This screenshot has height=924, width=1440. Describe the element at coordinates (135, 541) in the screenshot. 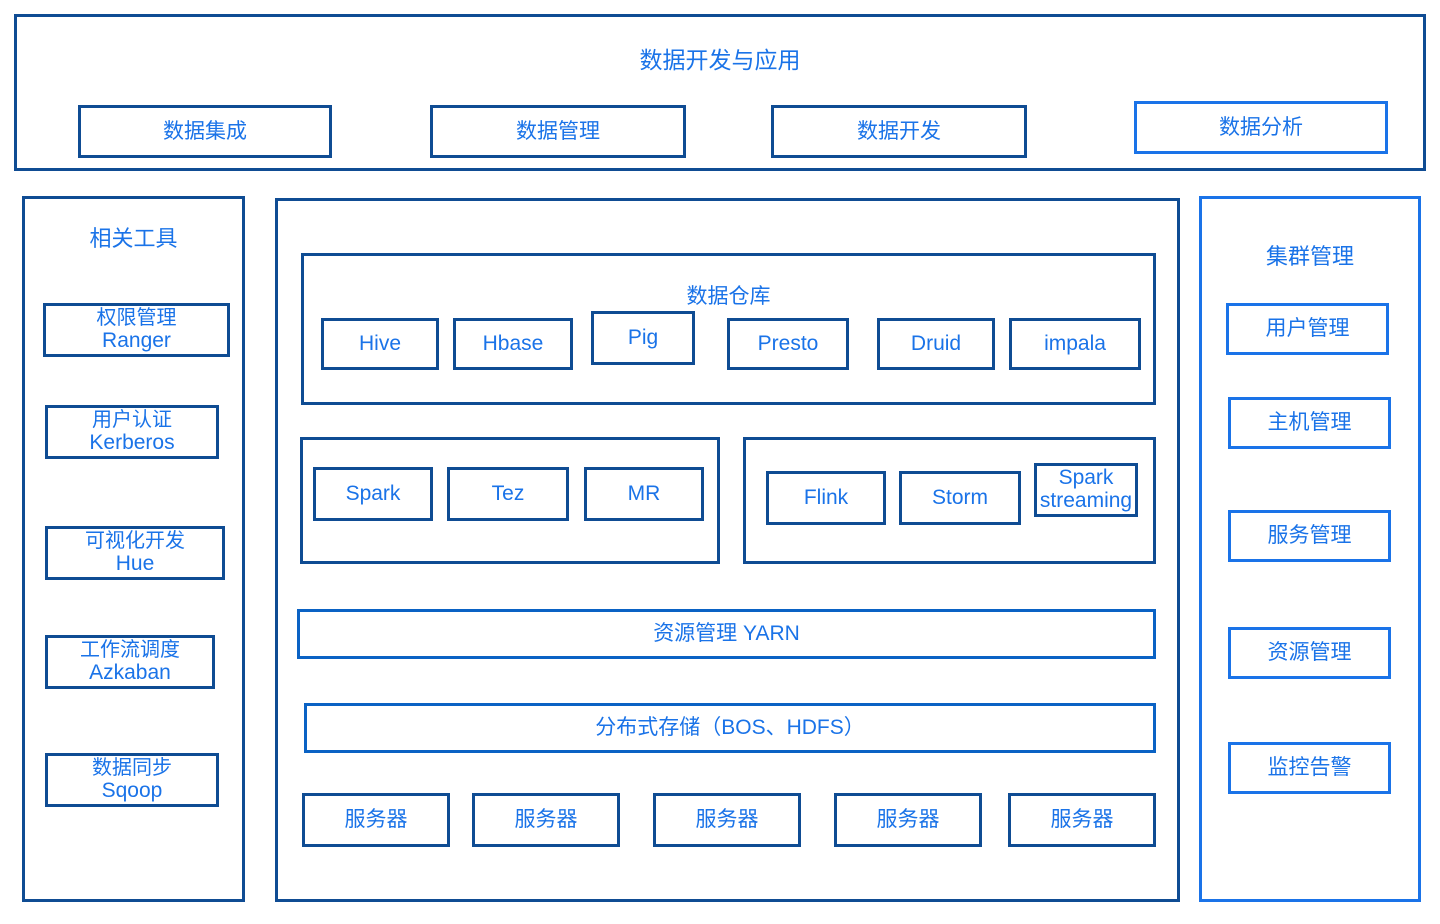

I see `tool-item-line1: 可视化开发` at that location.